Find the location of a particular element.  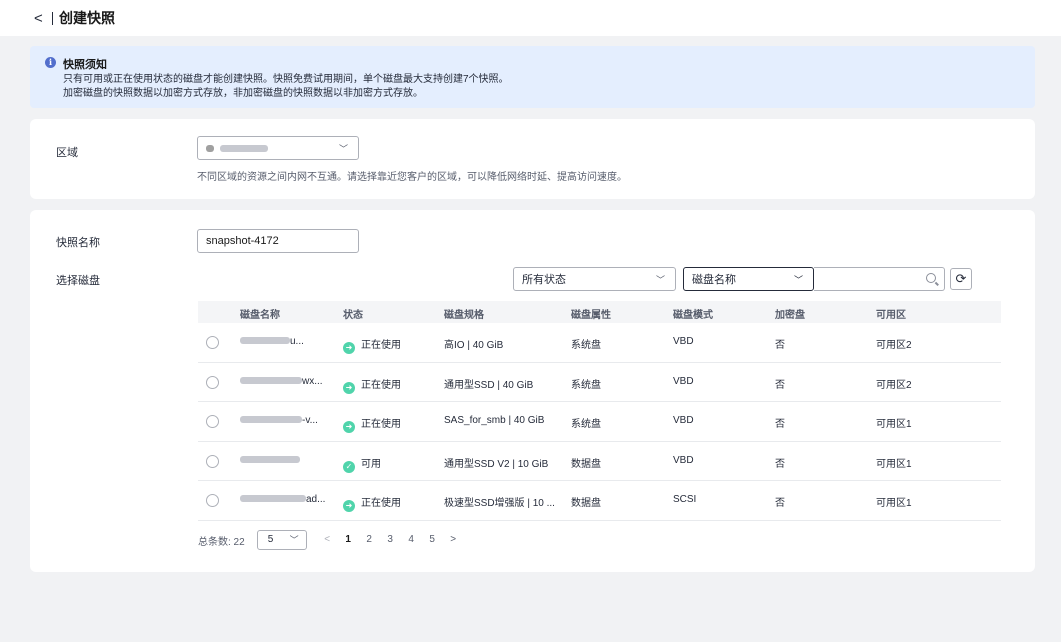

table-row: ✓ 可用 通用型SSD V2 | 10 GiB 数据盘 VBD 否 可用区1 is located at coordinates (599, 461).